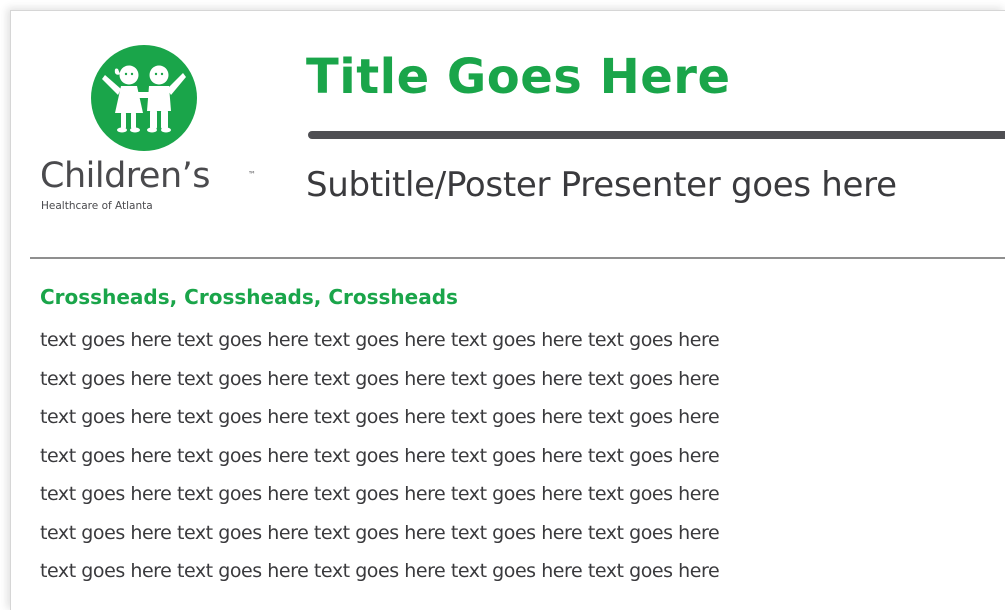  I want to click on title-divider, so click(656, 135).